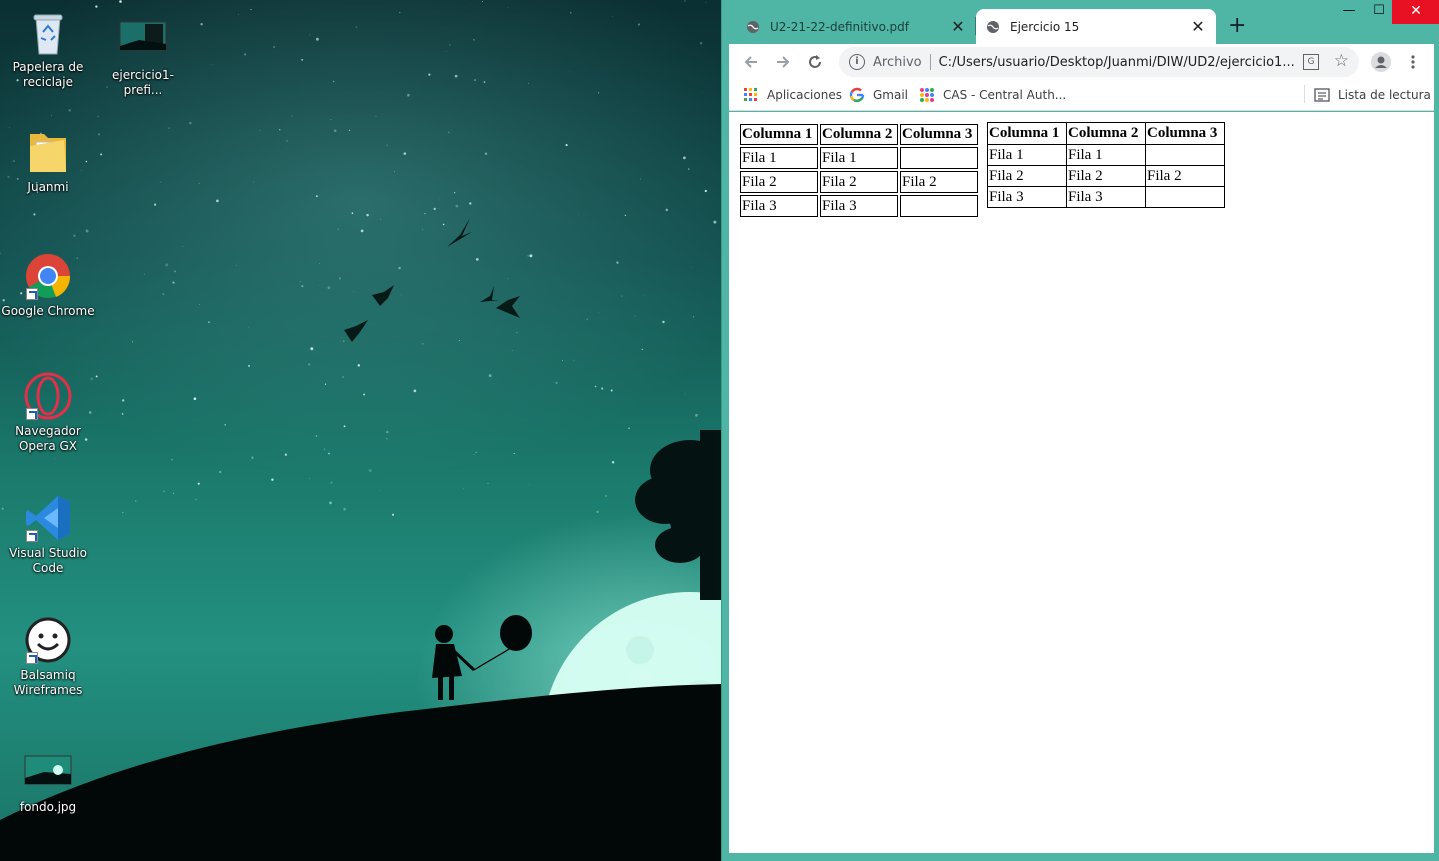 This screenshot has width=1439, height=861. I want to click on bookmark-aplicaciones: Aplicaciones, so click(792, 95).